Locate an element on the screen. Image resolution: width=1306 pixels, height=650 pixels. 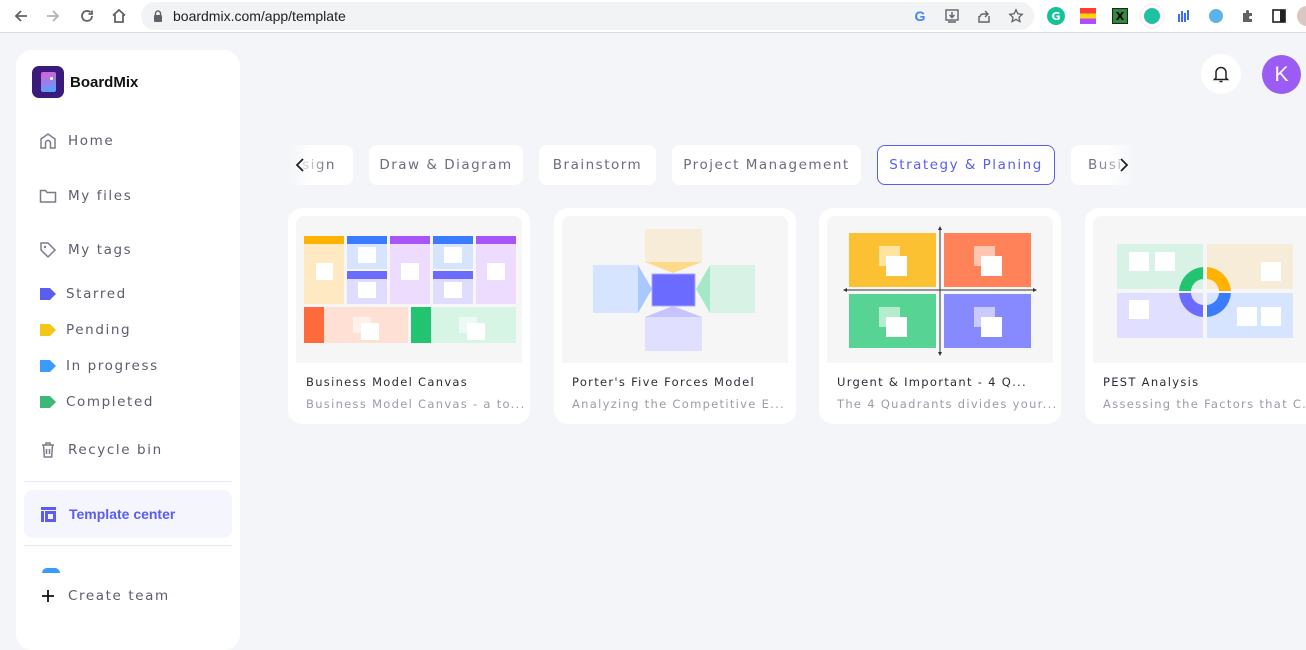
brand-name: BoardMix is located at coordinates (104, 82).